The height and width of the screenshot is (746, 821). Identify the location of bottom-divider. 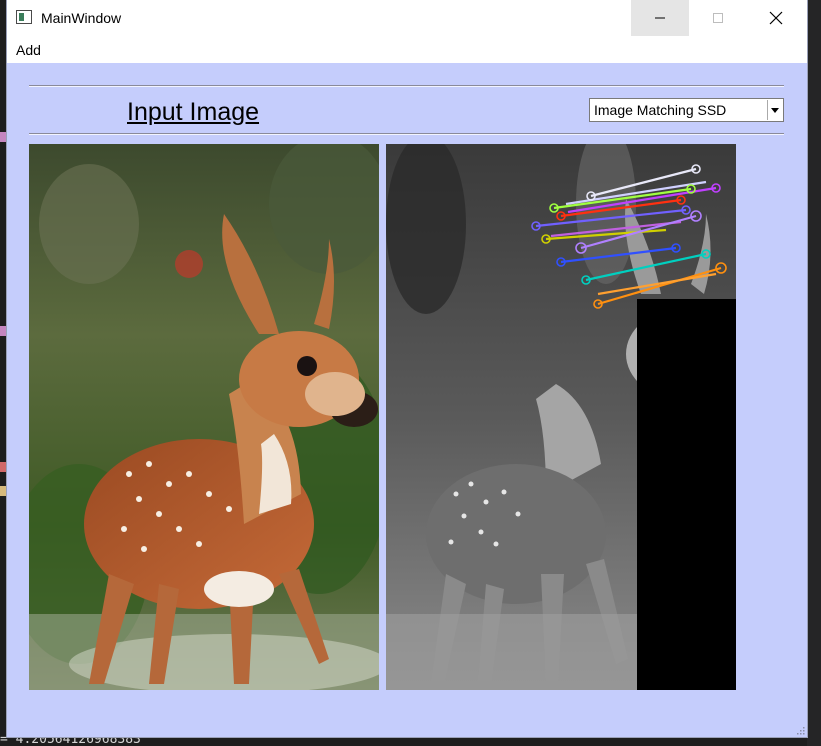
(406, 134).